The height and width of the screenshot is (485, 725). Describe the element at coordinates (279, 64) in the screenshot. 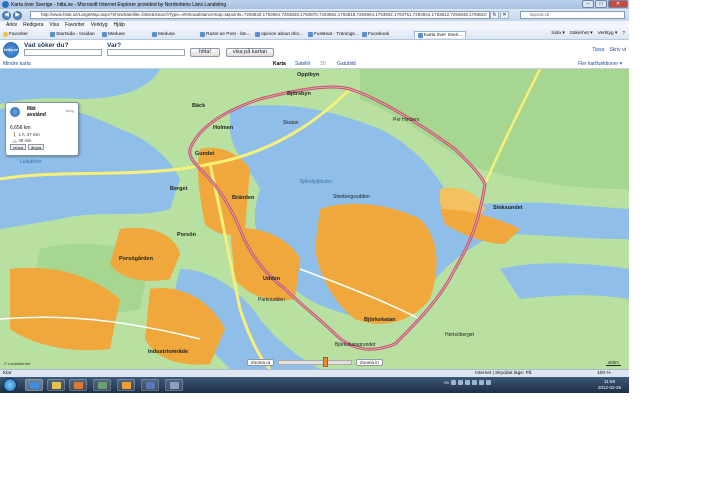

I see `tab-karta-view: Karta` at that location.